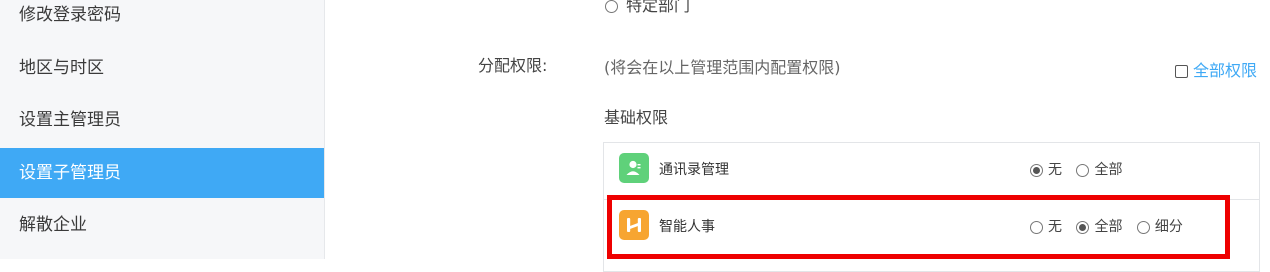 The image size is (1270, 272). I want to click on option-detailed: 细分, so click(1159, 227).